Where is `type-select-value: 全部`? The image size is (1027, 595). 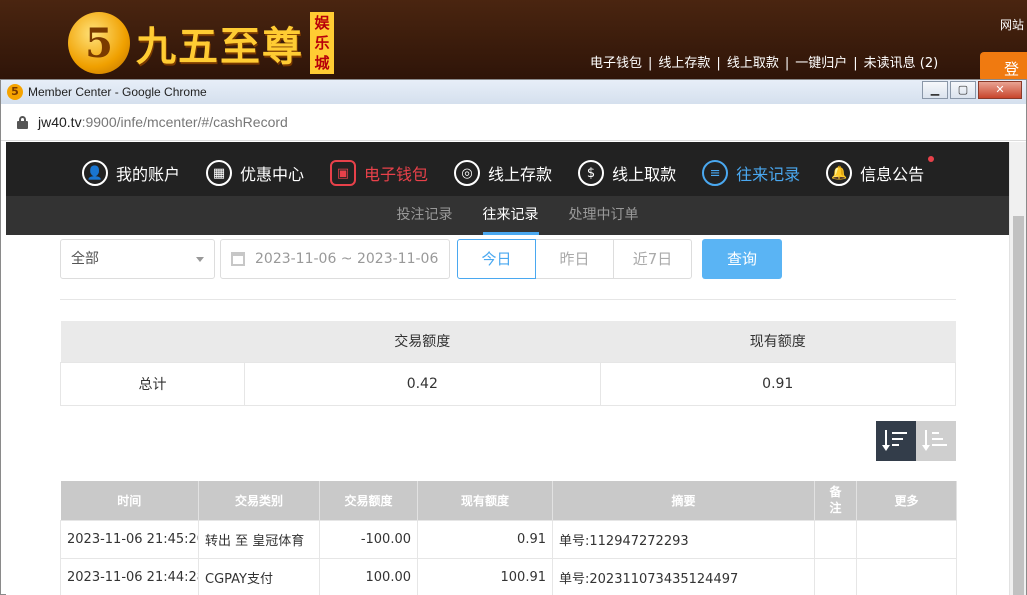
type-select-value: 全部 is located at coordinates (85, 259).